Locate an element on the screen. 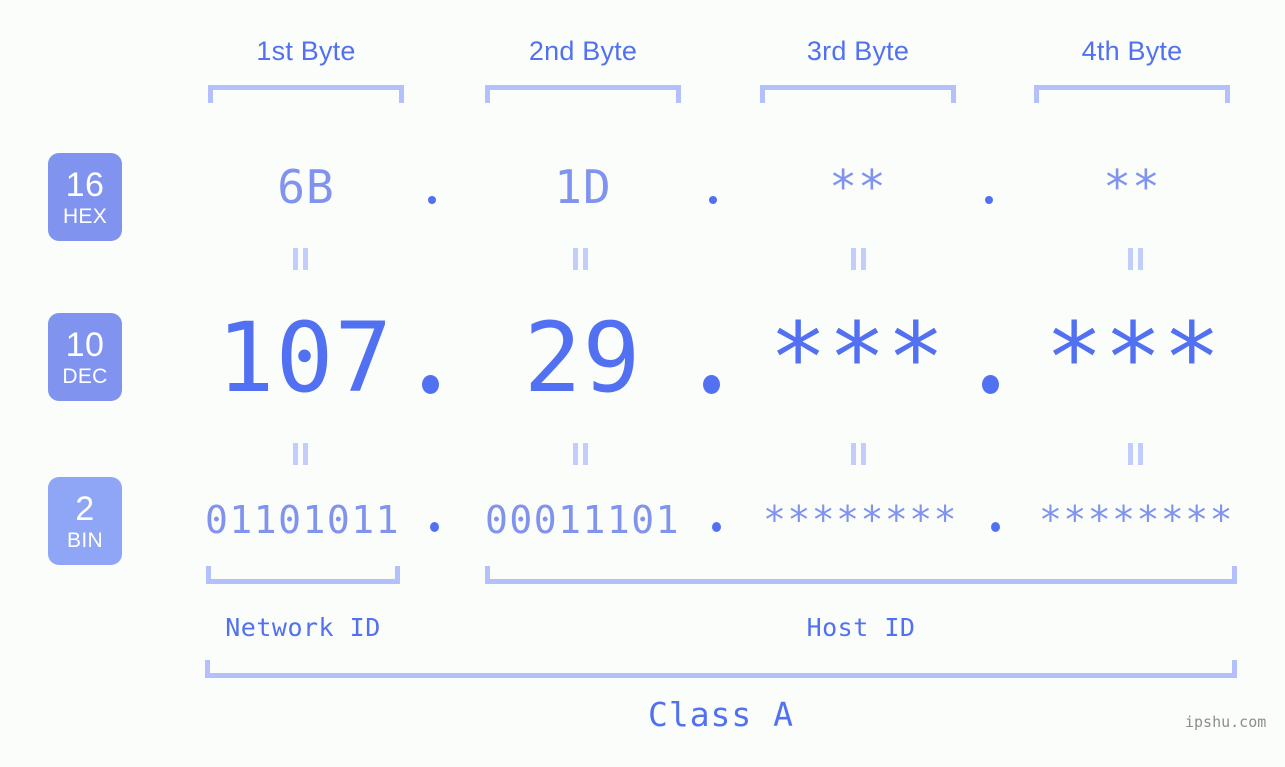  bin-byte-2: 00011101 is located at coordinates (582, 520).